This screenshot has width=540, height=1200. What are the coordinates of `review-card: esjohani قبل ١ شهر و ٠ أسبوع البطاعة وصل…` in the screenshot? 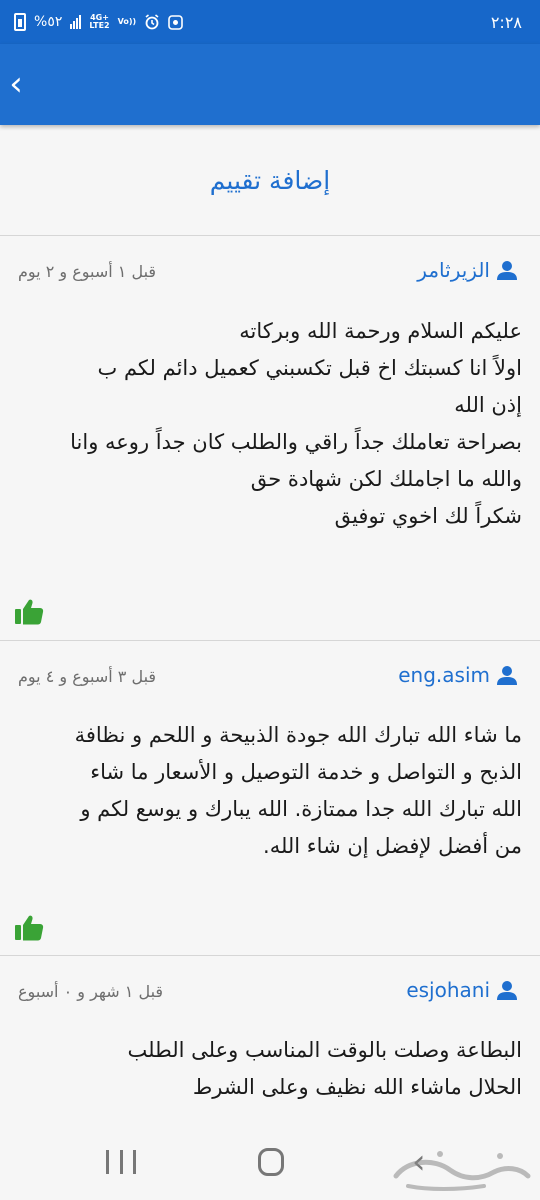 It's located at (270, 1042).